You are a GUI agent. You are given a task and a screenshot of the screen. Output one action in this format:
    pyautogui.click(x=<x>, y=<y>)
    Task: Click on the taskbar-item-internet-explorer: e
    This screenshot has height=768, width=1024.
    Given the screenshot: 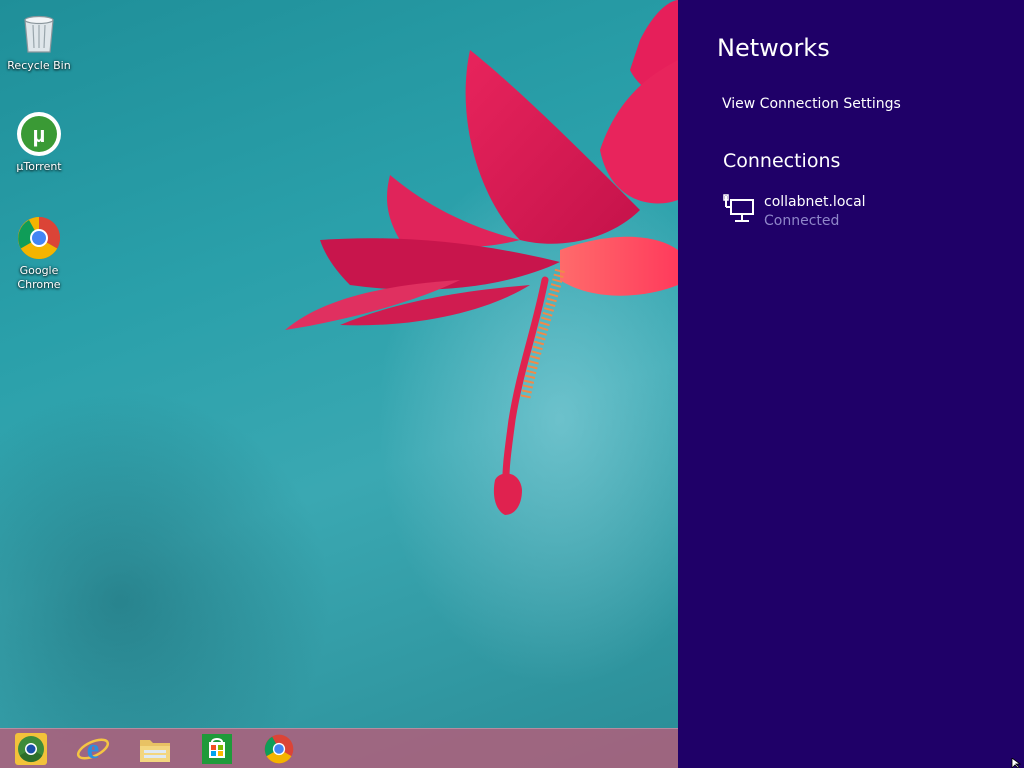 What is the action you would take?
    pyautogui.click(x=93, y=748)
    